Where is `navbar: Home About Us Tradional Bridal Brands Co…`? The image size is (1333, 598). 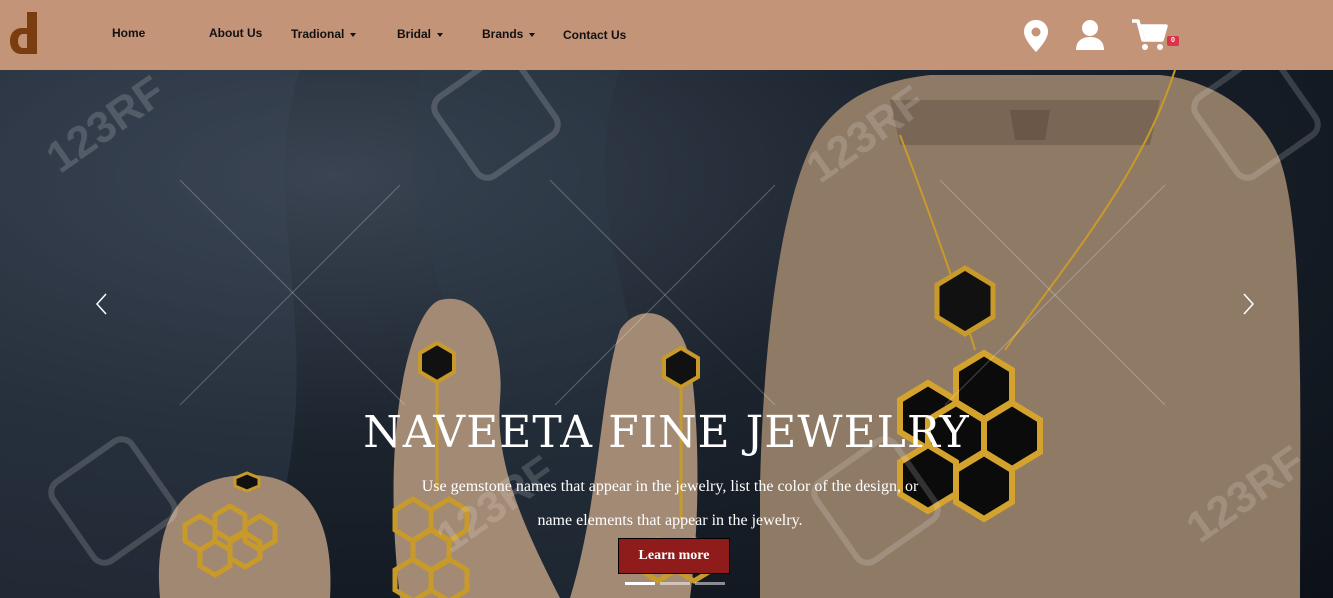
navbar: Home About Us Tradional Bridal Brands Co… is located at coordinates (666, 35).